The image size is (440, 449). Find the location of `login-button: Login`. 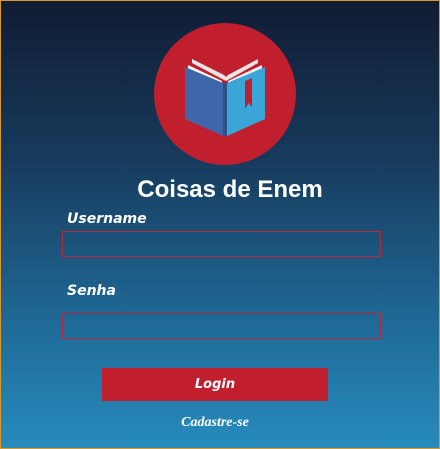

login-button: Login is located at coordinates (215, 384).